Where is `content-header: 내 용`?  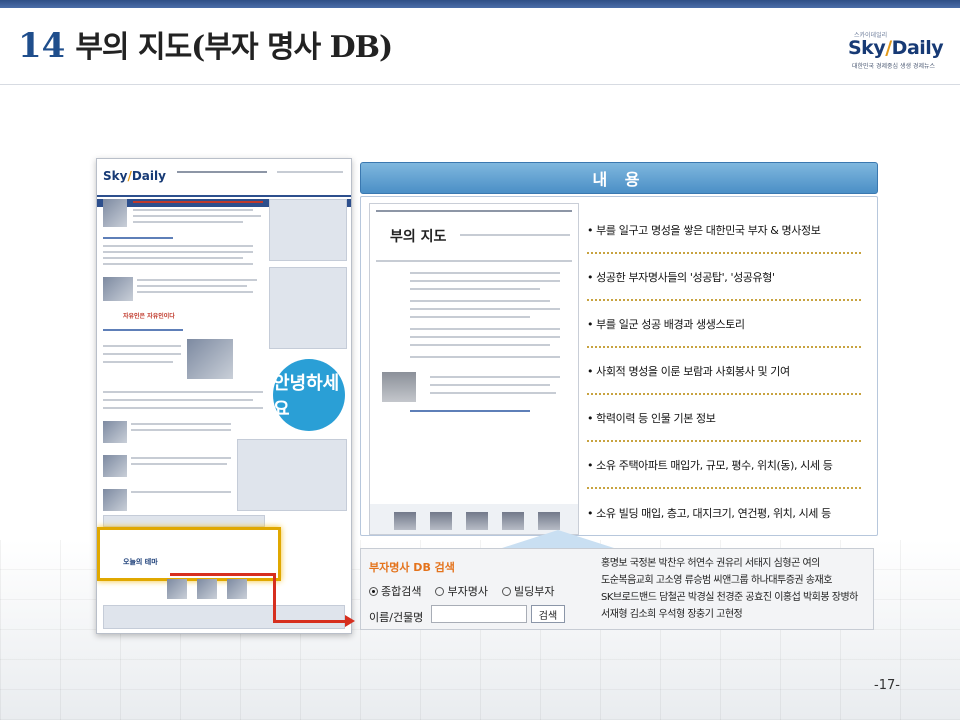
content-header: 내 용 is located at coordinates (619, 178).